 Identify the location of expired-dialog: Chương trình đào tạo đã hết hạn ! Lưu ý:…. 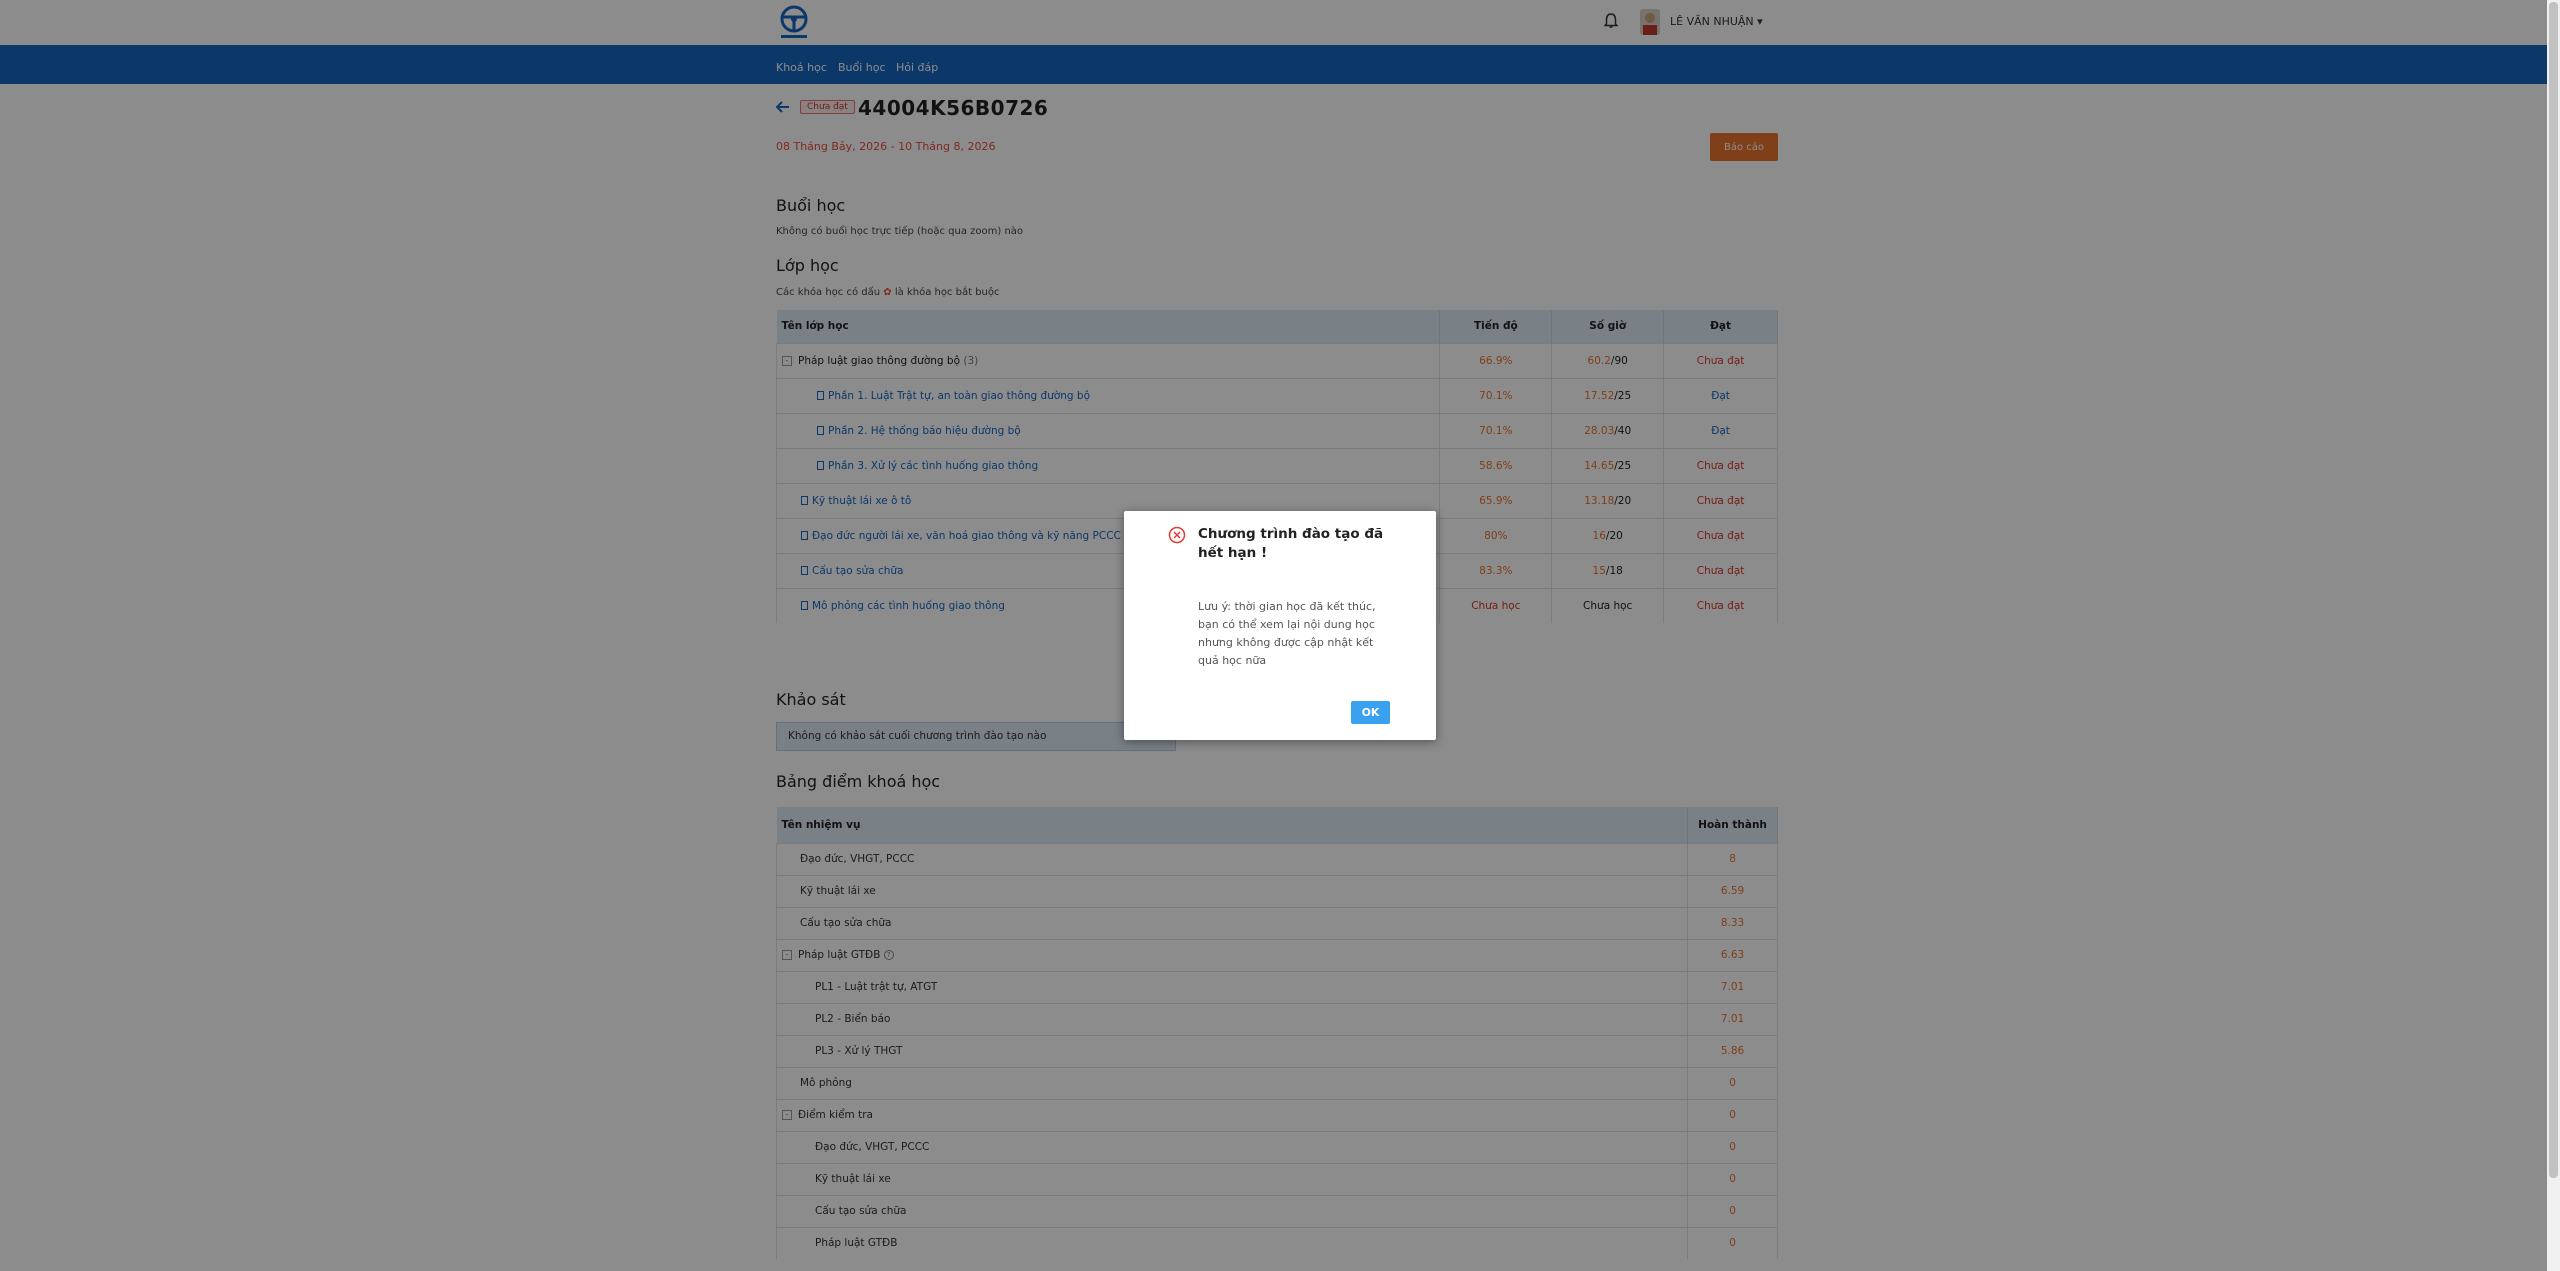
(1280, 625).